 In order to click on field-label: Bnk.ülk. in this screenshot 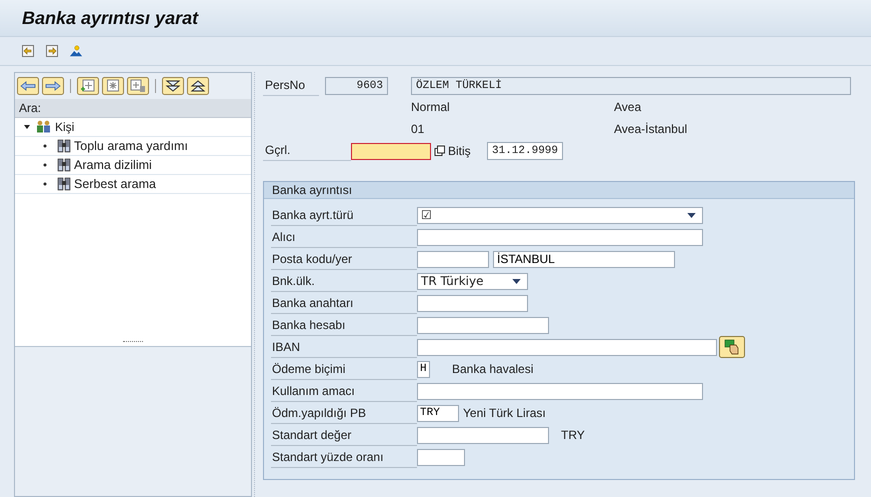, I will do `click(344, 281)`.